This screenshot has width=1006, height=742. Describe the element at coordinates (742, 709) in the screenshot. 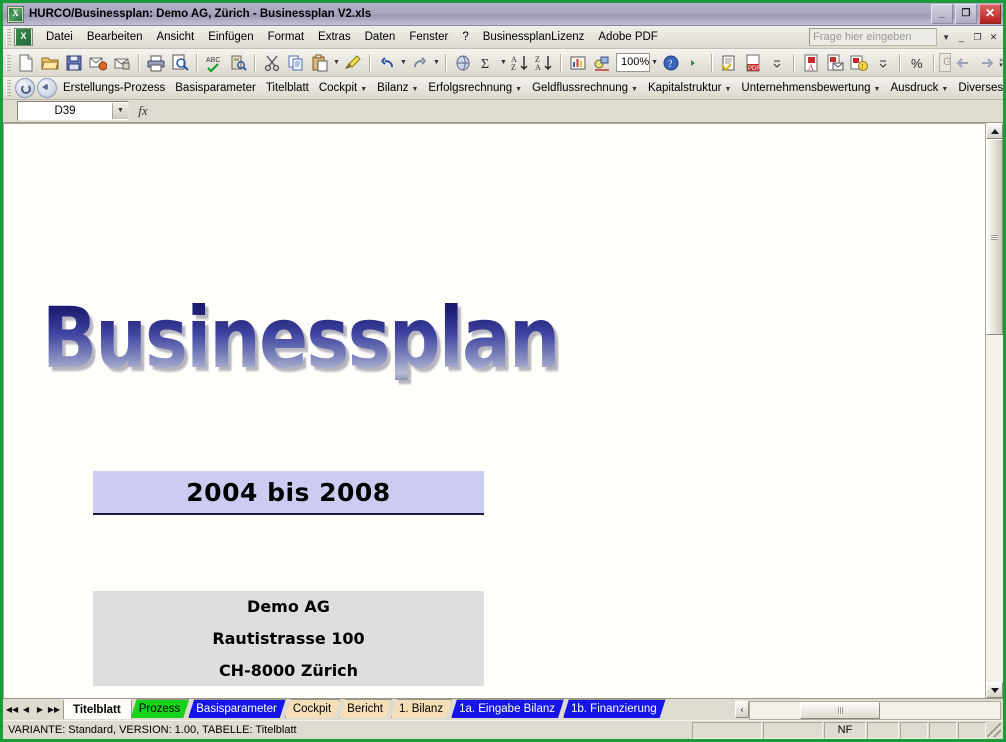

I see `scroll-left-icon: ‹` at that location.